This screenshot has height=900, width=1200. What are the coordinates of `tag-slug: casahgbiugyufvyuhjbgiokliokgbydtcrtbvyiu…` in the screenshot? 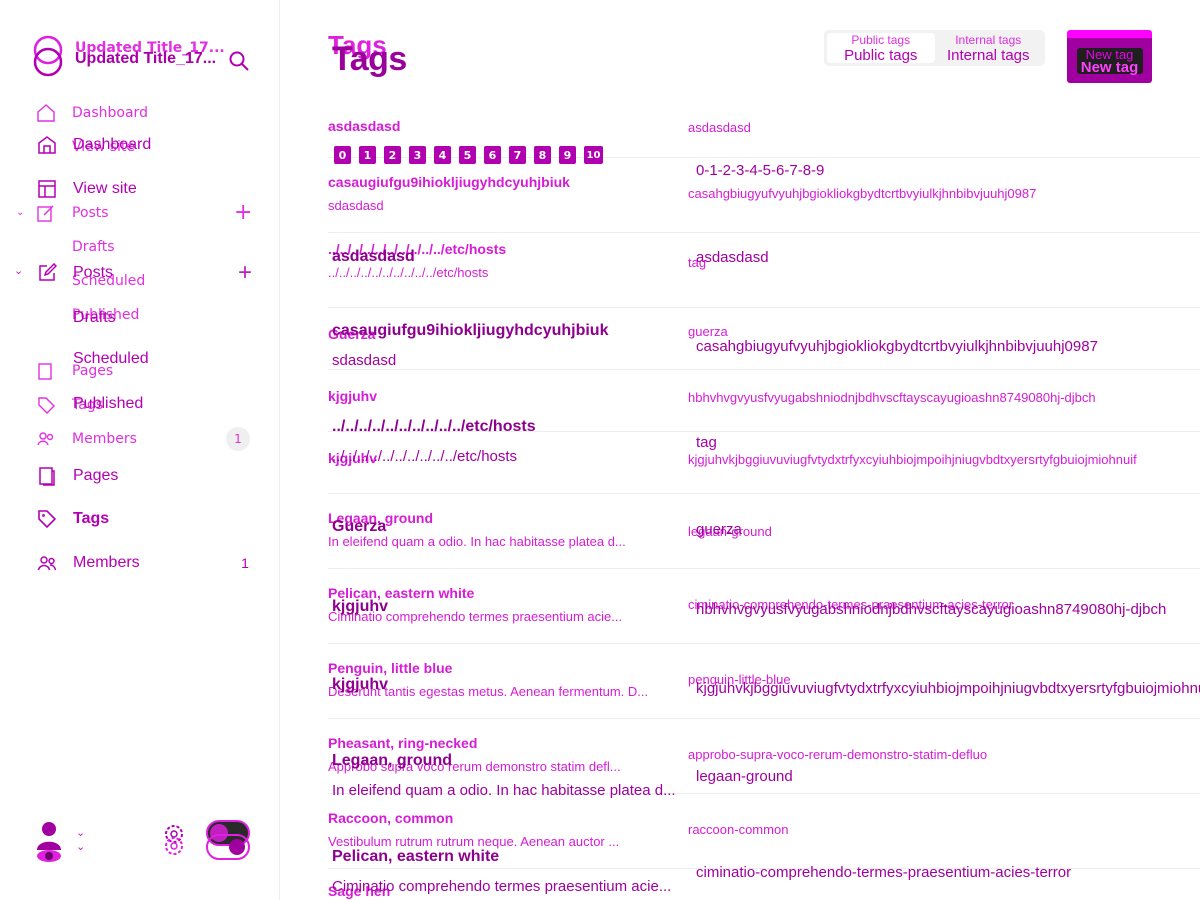 It's located at (862, 193).